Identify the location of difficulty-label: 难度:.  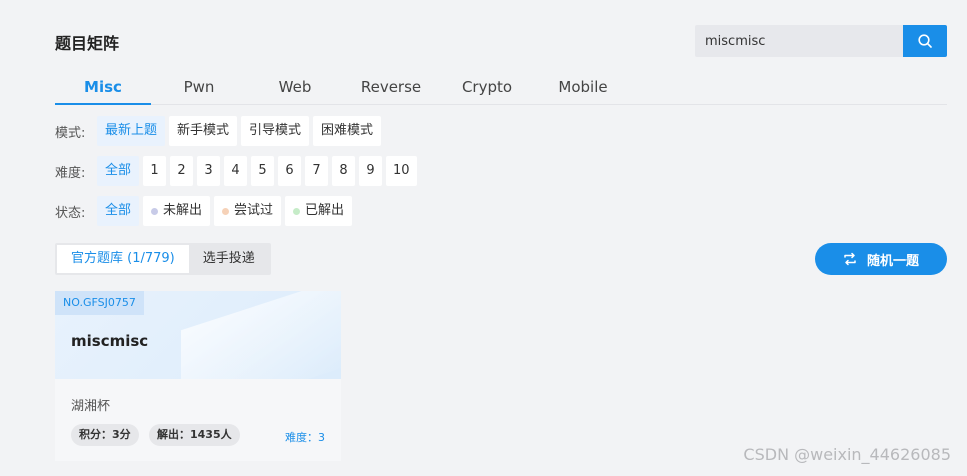
(70, 173).